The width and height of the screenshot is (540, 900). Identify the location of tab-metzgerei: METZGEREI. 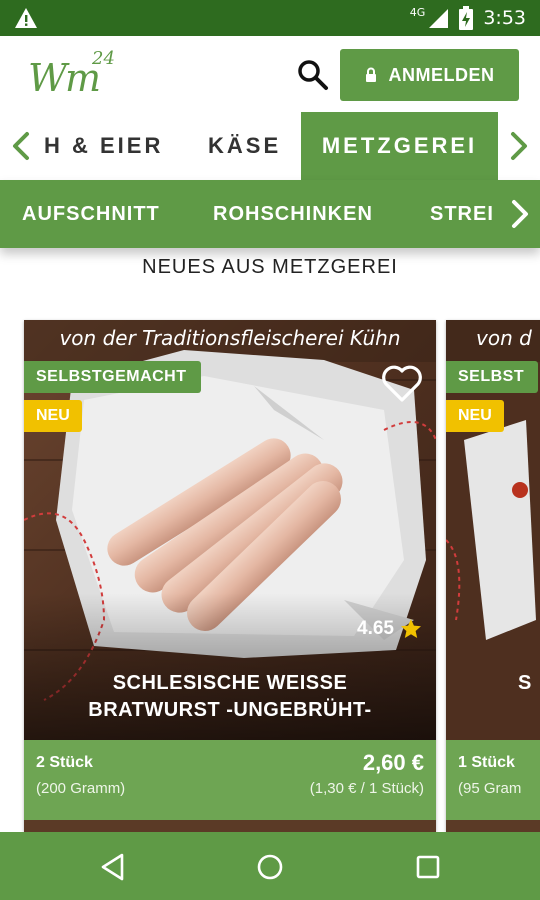
(399, 146).